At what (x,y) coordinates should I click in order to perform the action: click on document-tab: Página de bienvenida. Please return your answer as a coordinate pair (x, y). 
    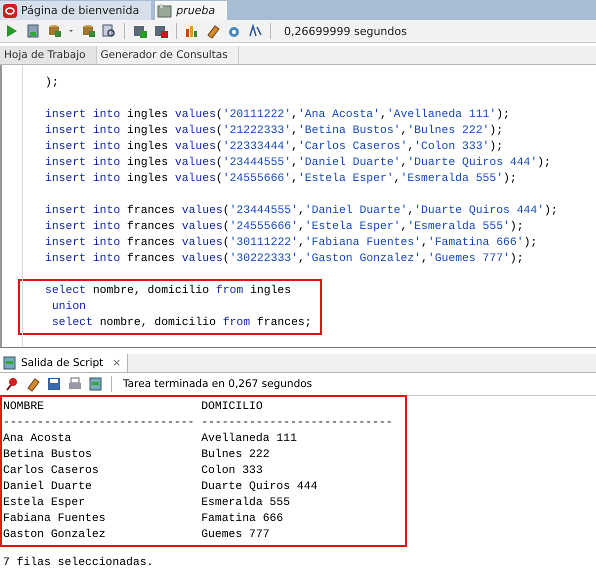
    Looking at the image, I should click on (76, 10).